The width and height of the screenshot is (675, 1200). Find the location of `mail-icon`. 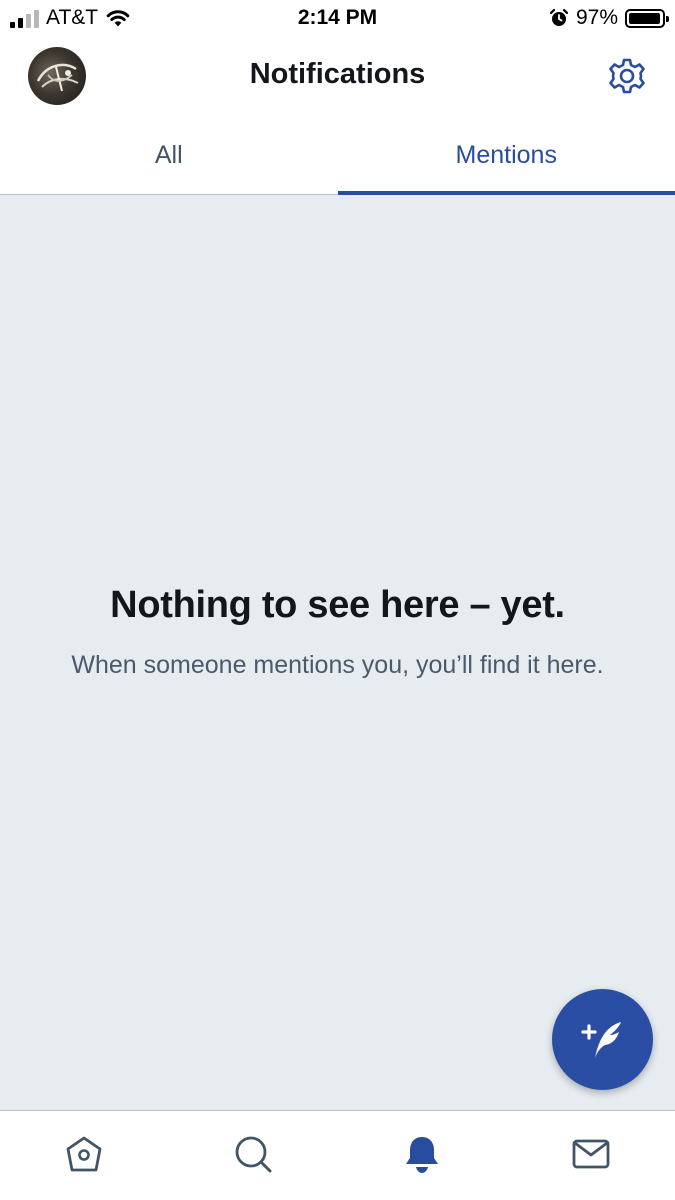

mail-icon is located at coordinates (591, 1153).